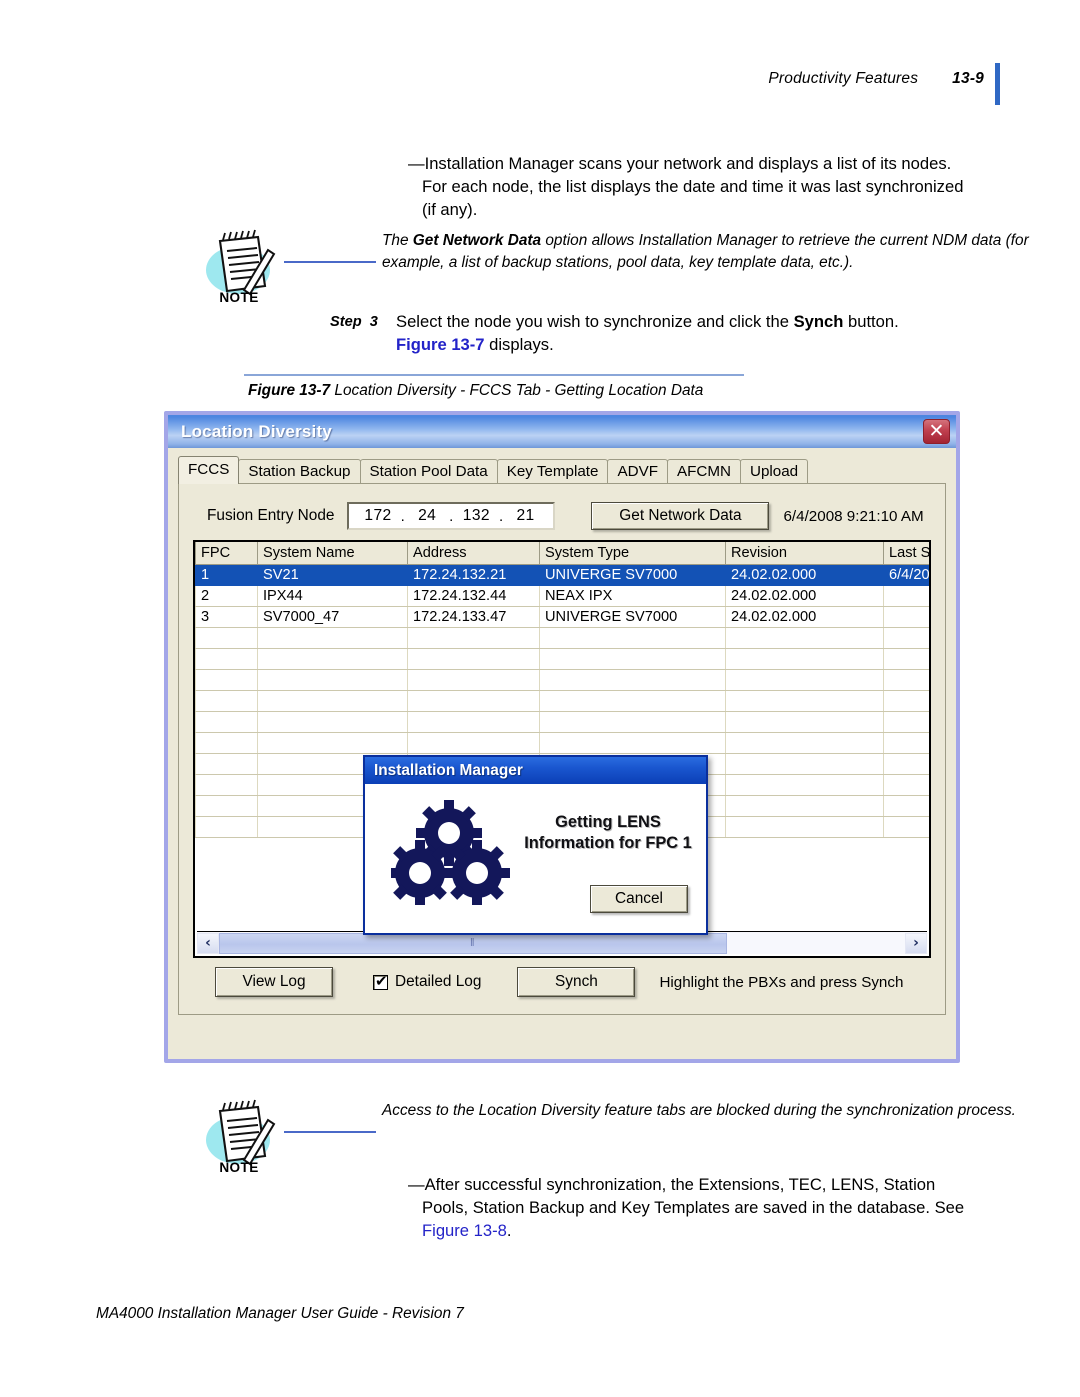 This screenshot has height=1397, width=1080. What do you see at coordinates (525, 515) in the screenshot?
I see `ip-octet-4: 21` at bounding box center [525, 515].